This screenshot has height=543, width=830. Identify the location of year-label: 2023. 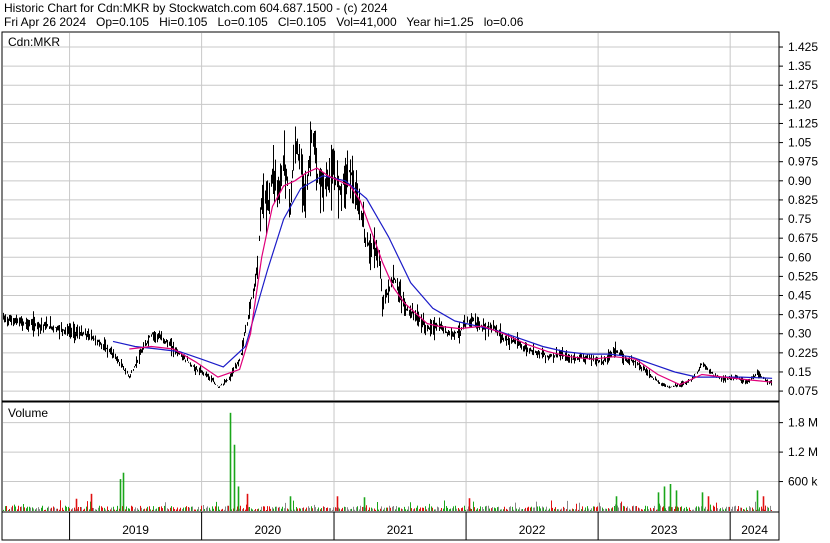
(664, 530).